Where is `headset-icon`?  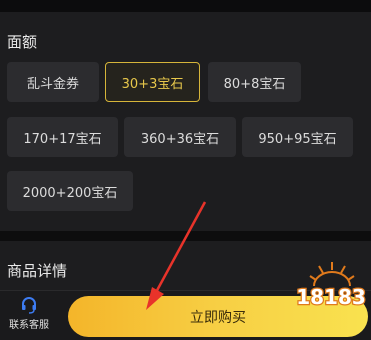 headset-icon is located at coordinates (29, 305).